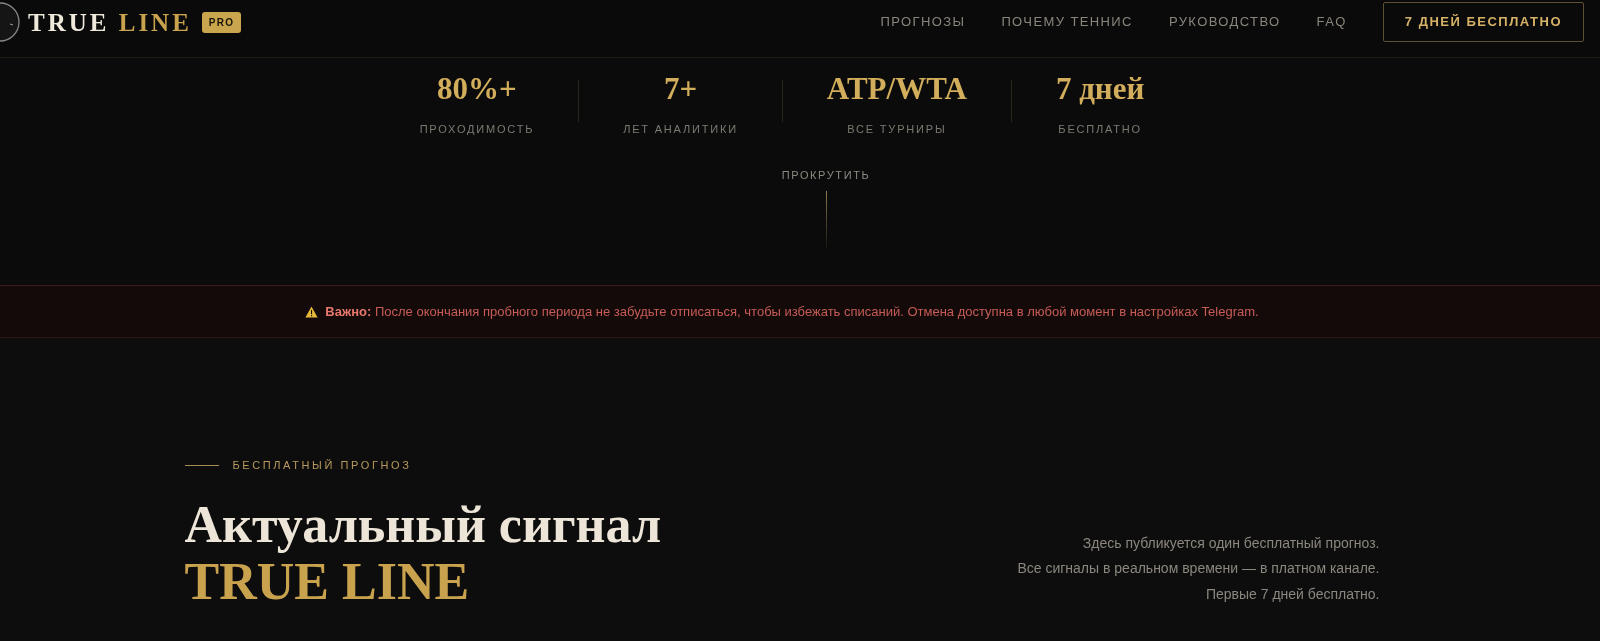 This screenshot has height=641, width=1600. What do you see at coordinates (477, 89) in the screenshot?
I see `stat-value: 80%+` at bounding box center [477, 89].